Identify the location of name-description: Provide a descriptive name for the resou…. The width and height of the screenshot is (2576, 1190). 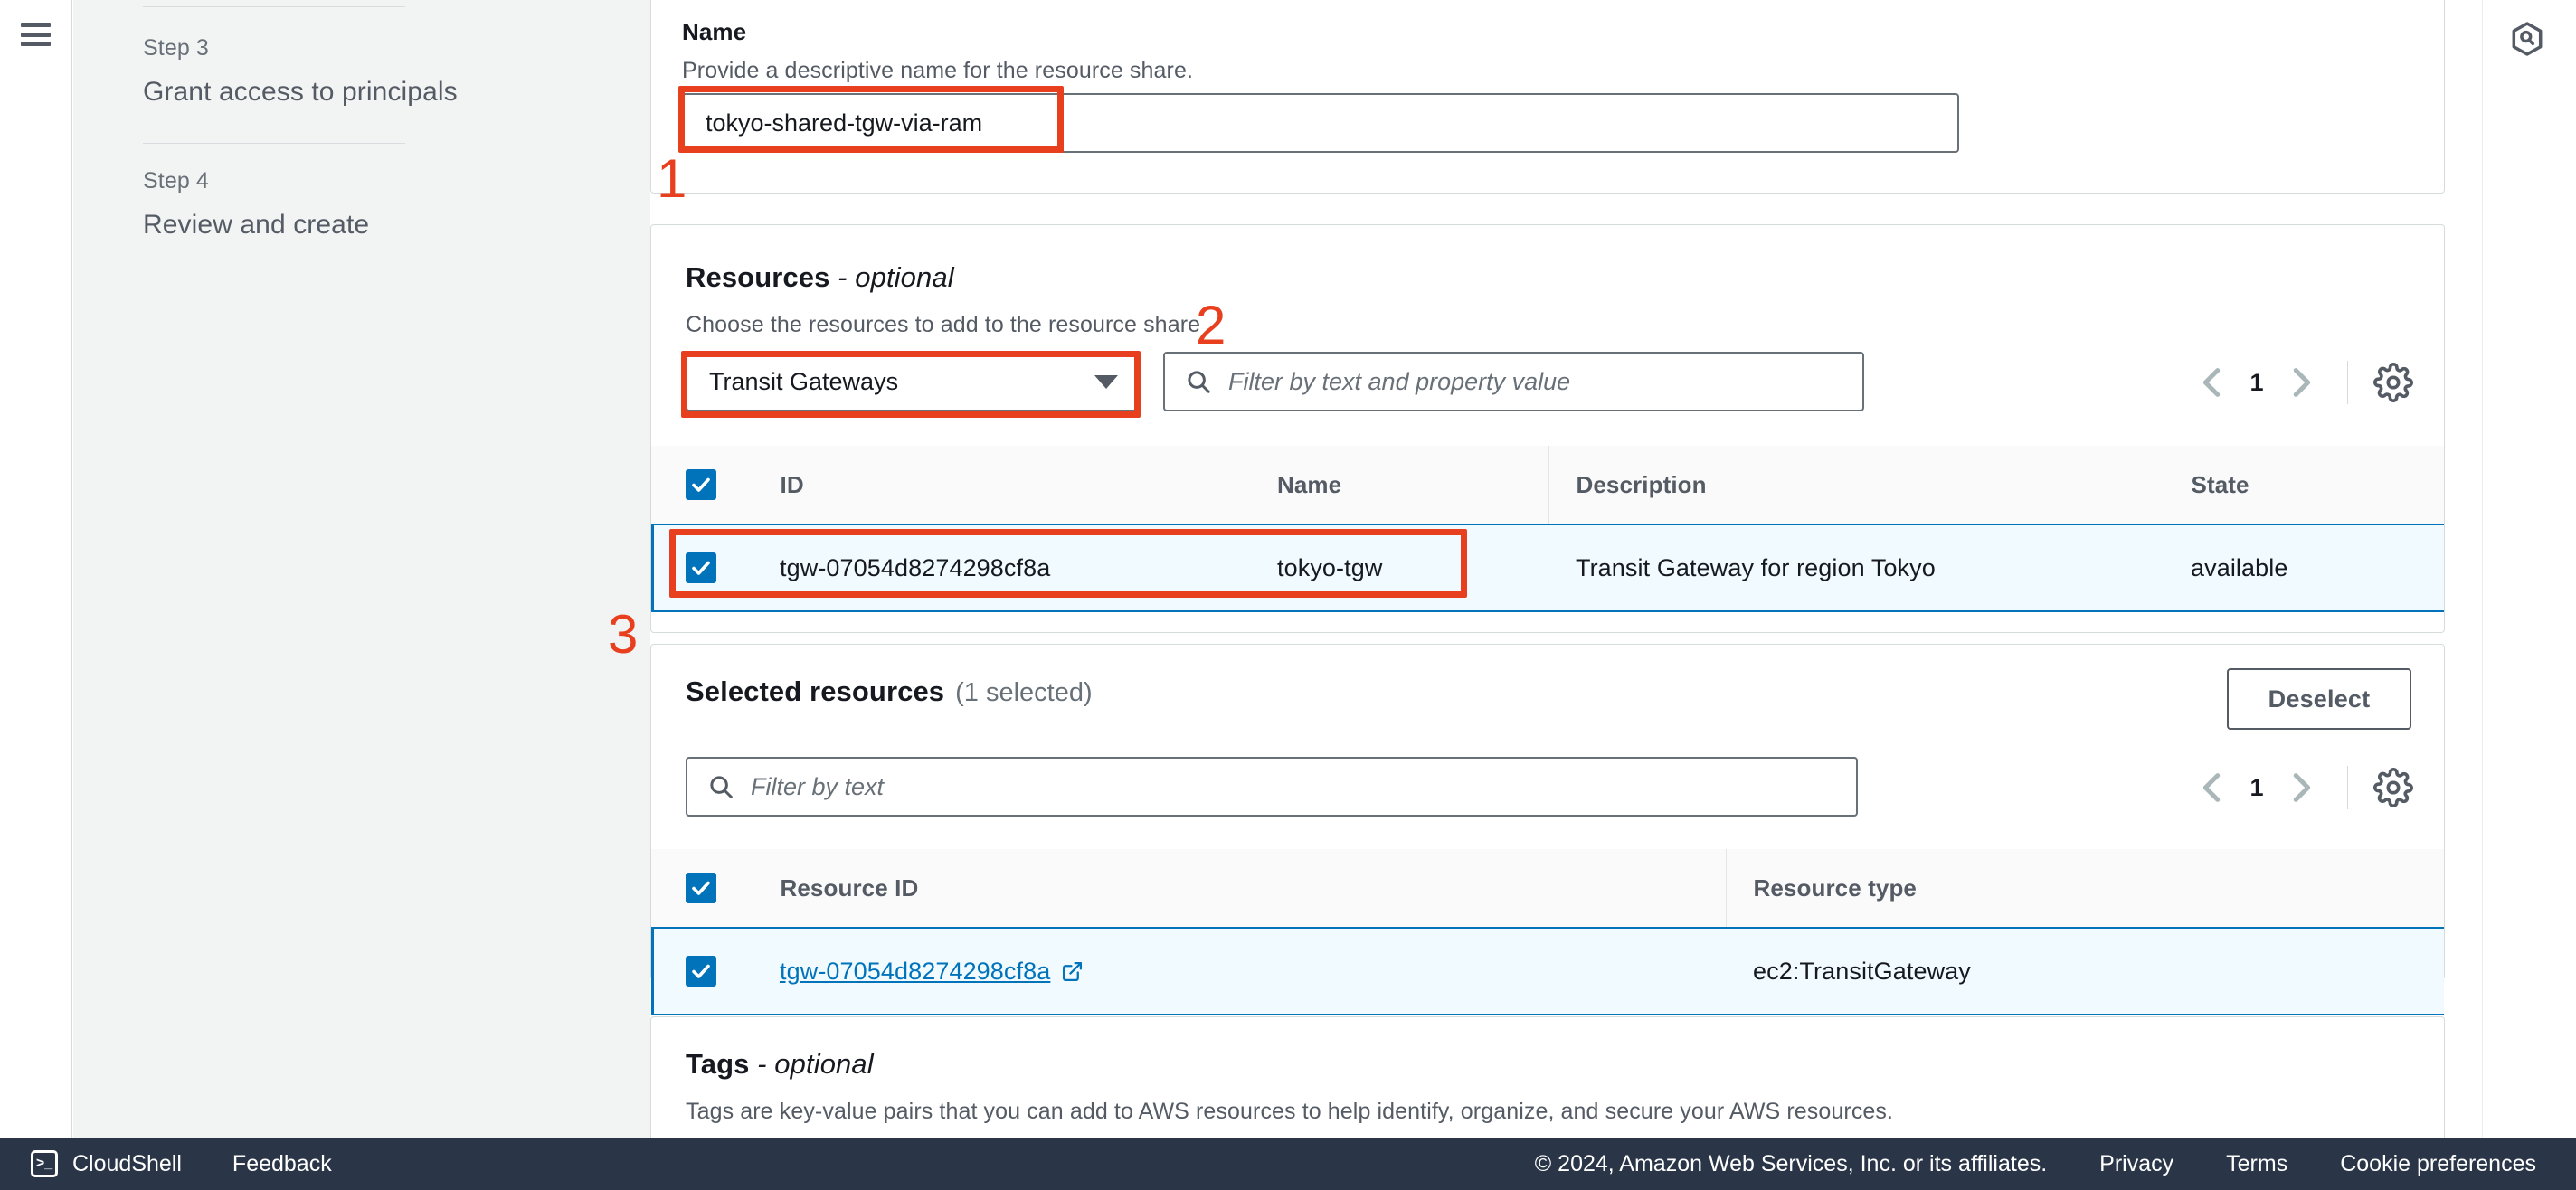
(938, 70).